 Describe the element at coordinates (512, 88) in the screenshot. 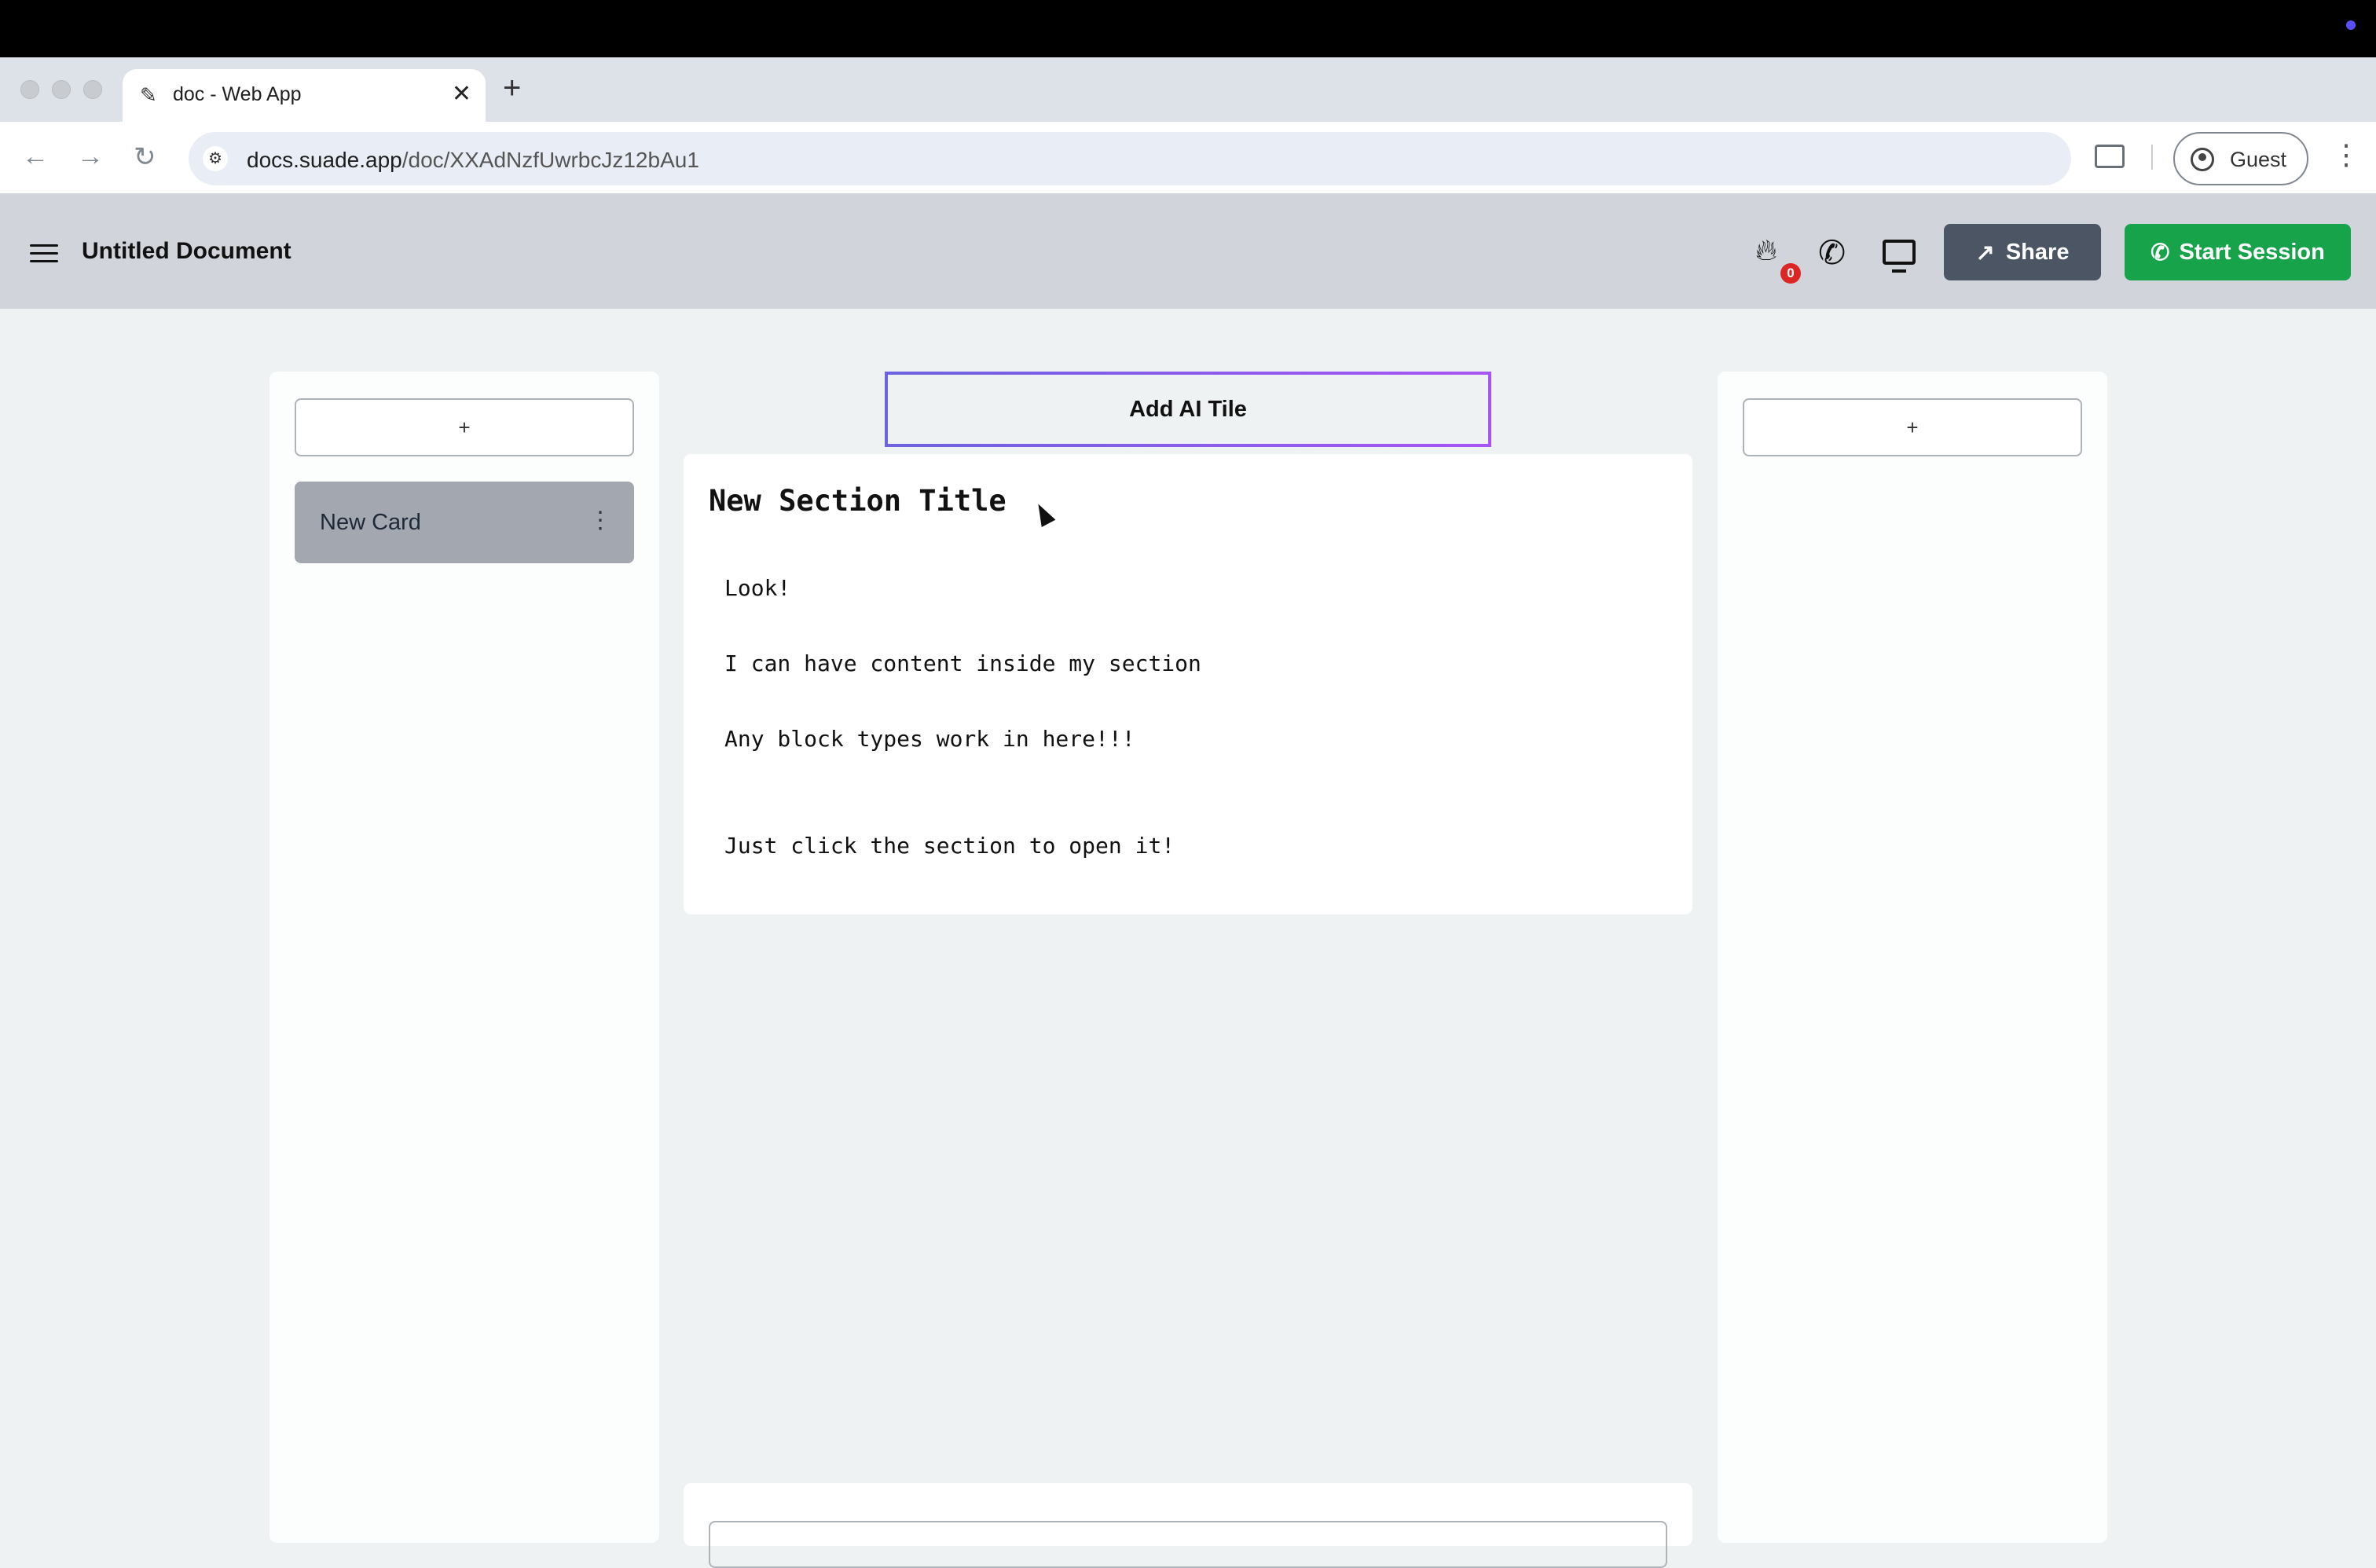

I see `new-tab-button: +` at that location.